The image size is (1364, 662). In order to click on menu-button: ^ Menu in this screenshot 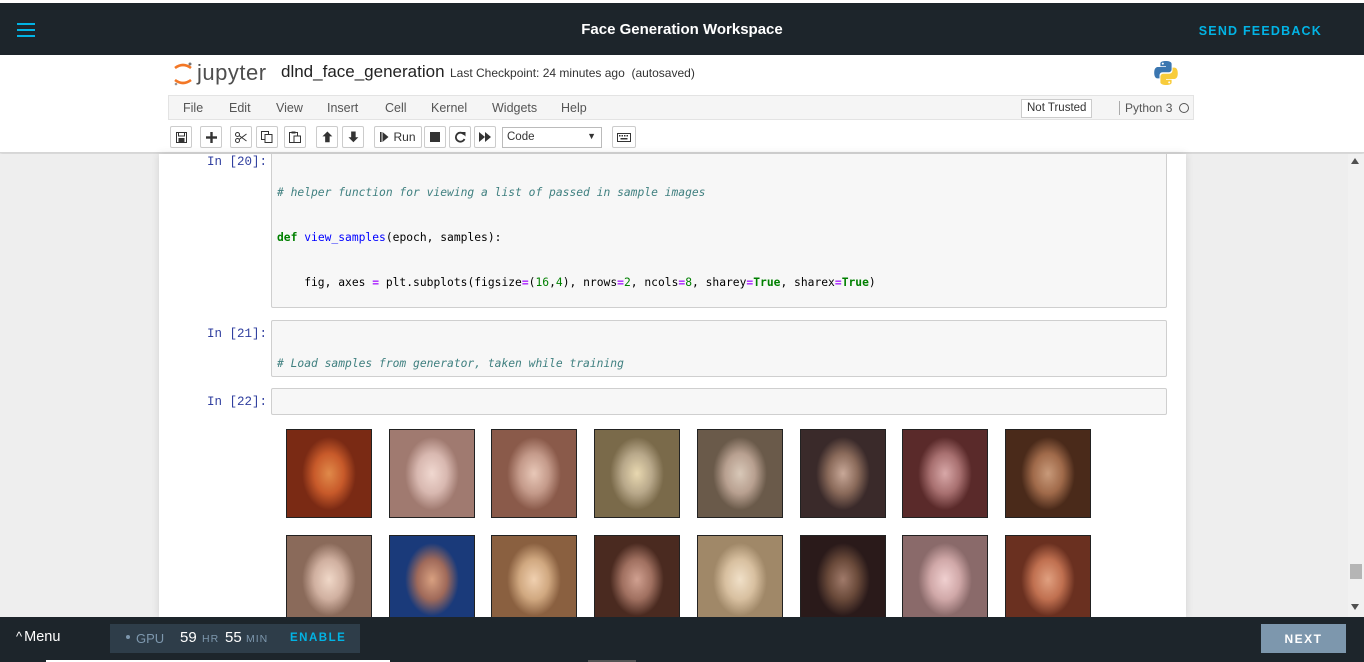, I will do `click(38, 637)`.